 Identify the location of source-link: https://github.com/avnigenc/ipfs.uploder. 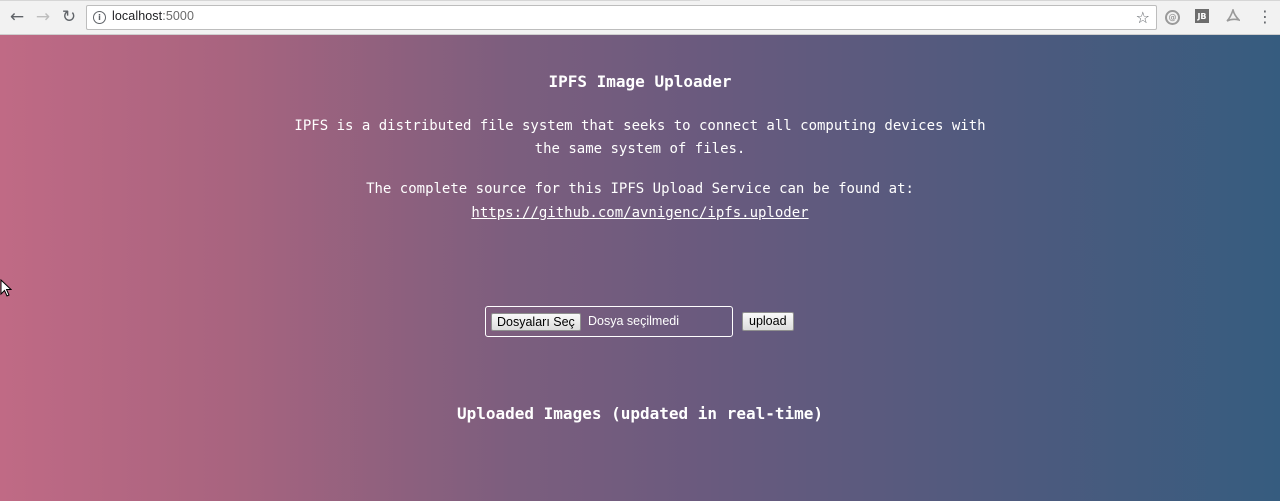
(639, 213).